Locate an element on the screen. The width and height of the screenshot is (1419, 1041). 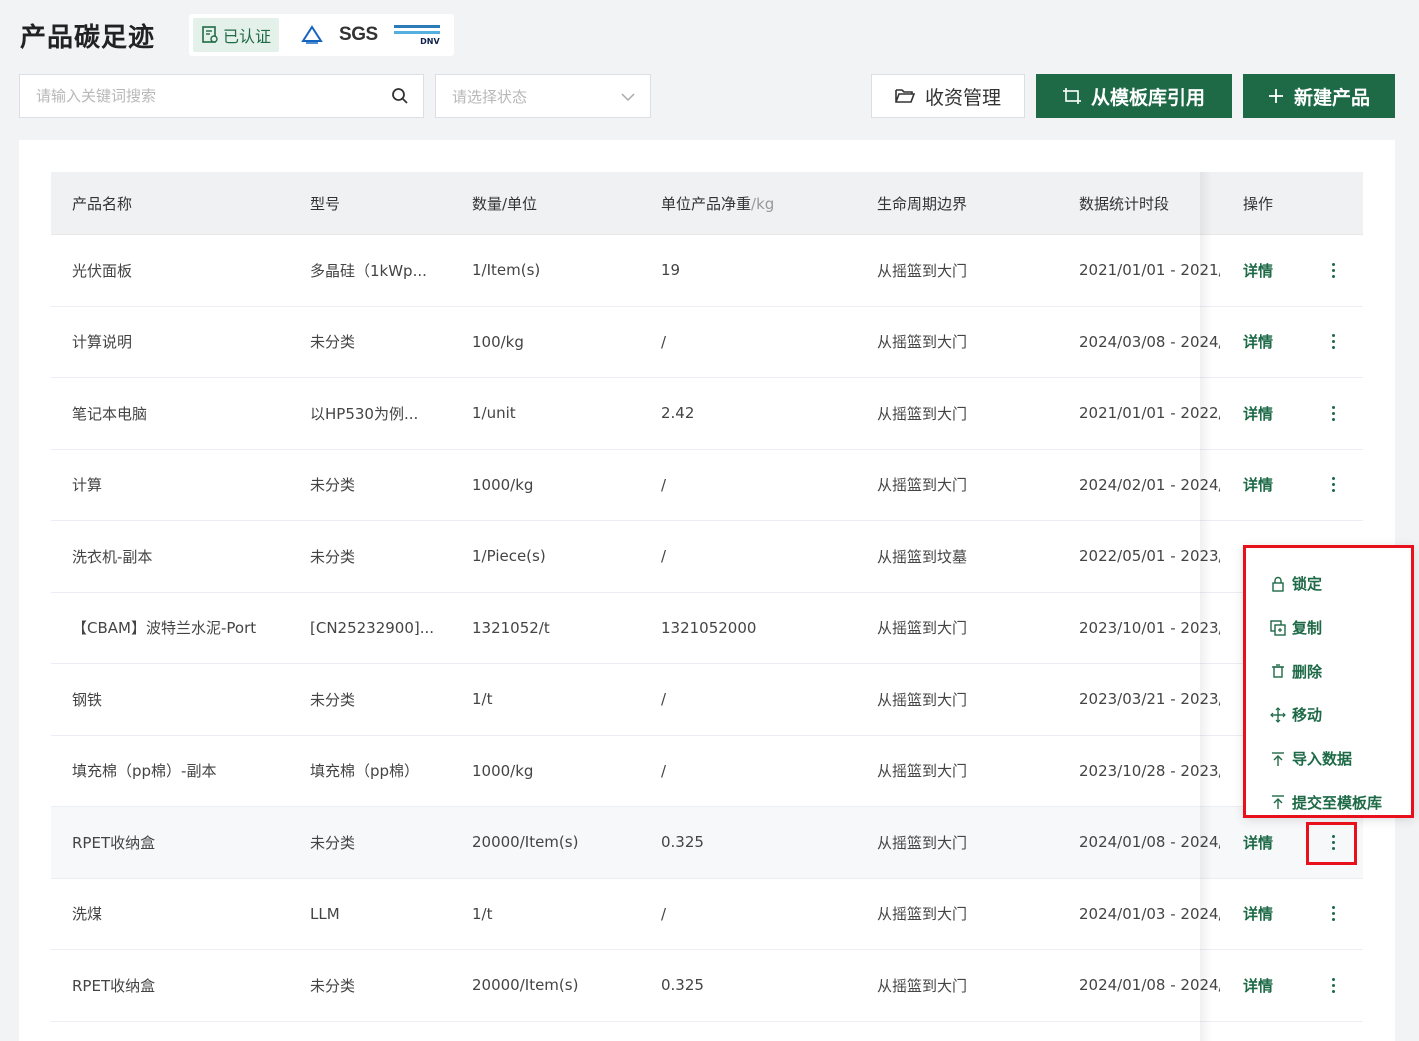
cell-qty: 1/unit is located at coordinates (494, 413).